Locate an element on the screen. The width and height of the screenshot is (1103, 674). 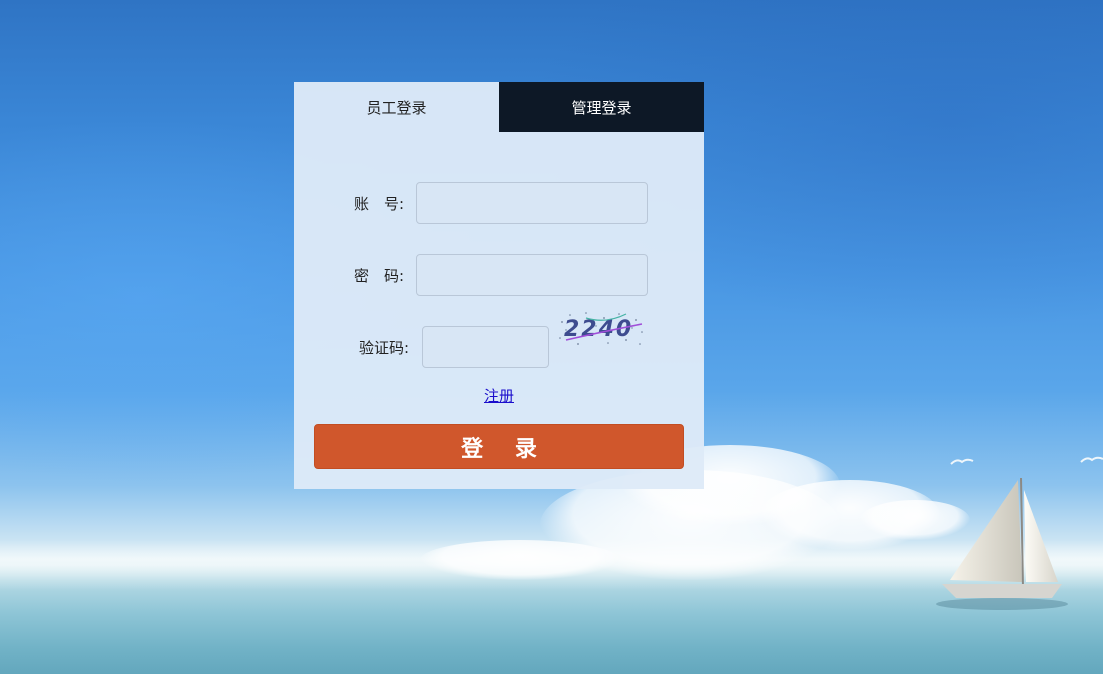
login-tabs: 员工登录 管理登录 is located at coordinates (499, 107).